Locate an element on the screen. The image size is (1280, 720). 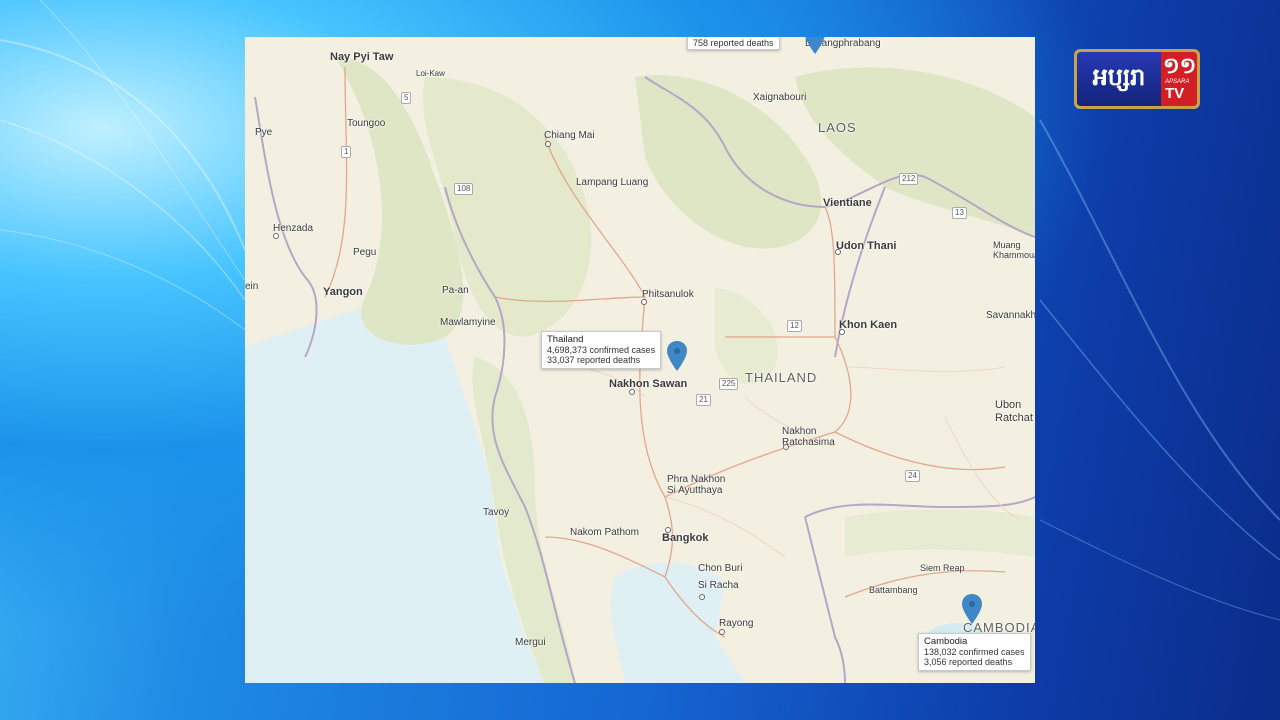
country-label-laos: LAOS is located at coordinates (837, 127).